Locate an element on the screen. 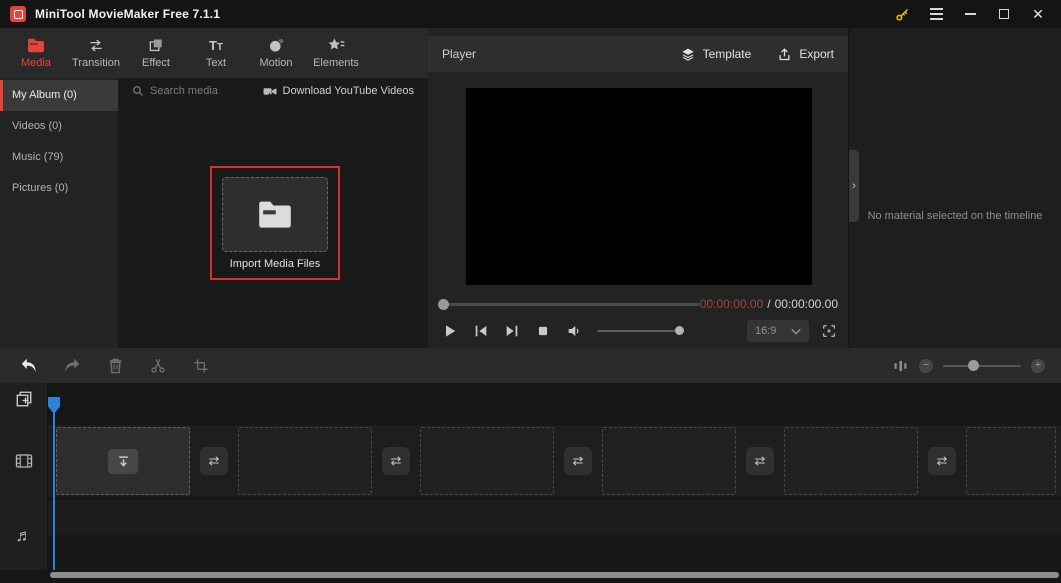  key-icon is located at coordinates (901, 14).